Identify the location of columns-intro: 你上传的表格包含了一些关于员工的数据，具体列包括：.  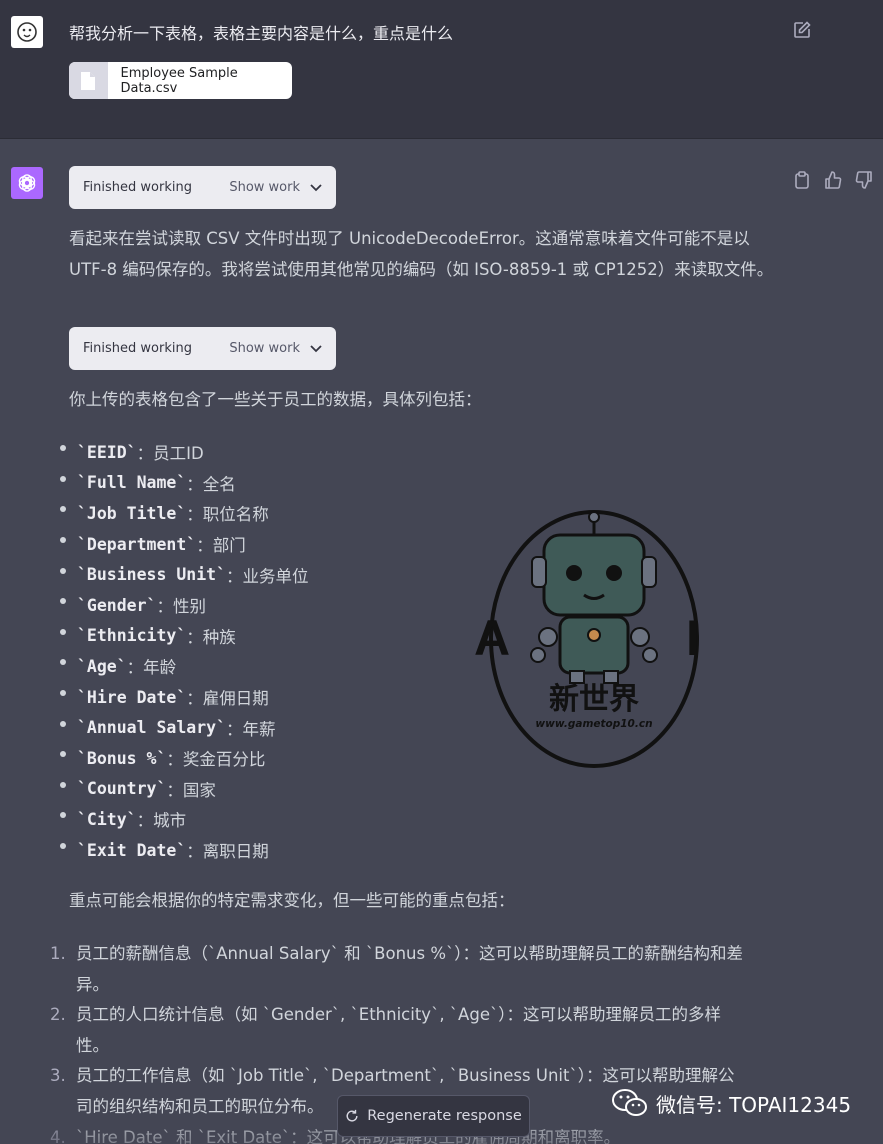
(275, 399).